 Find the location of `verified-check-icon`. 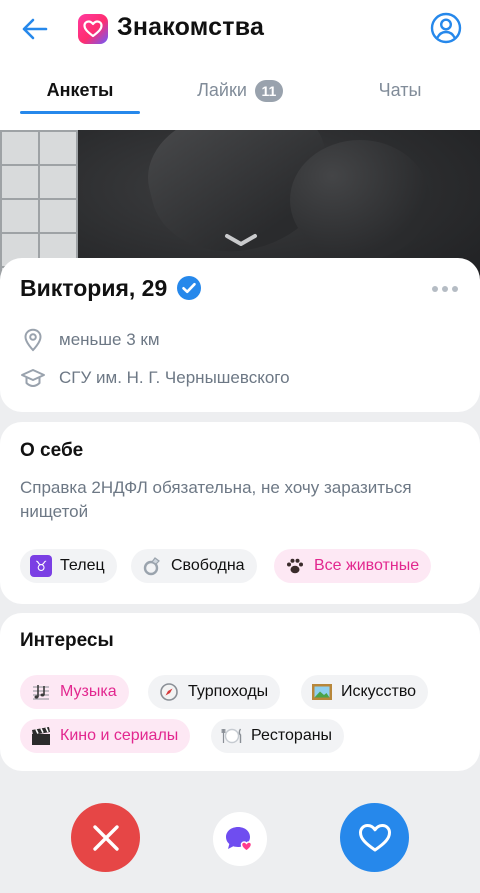

verified-check-icon is located at coordinates (189, 288).